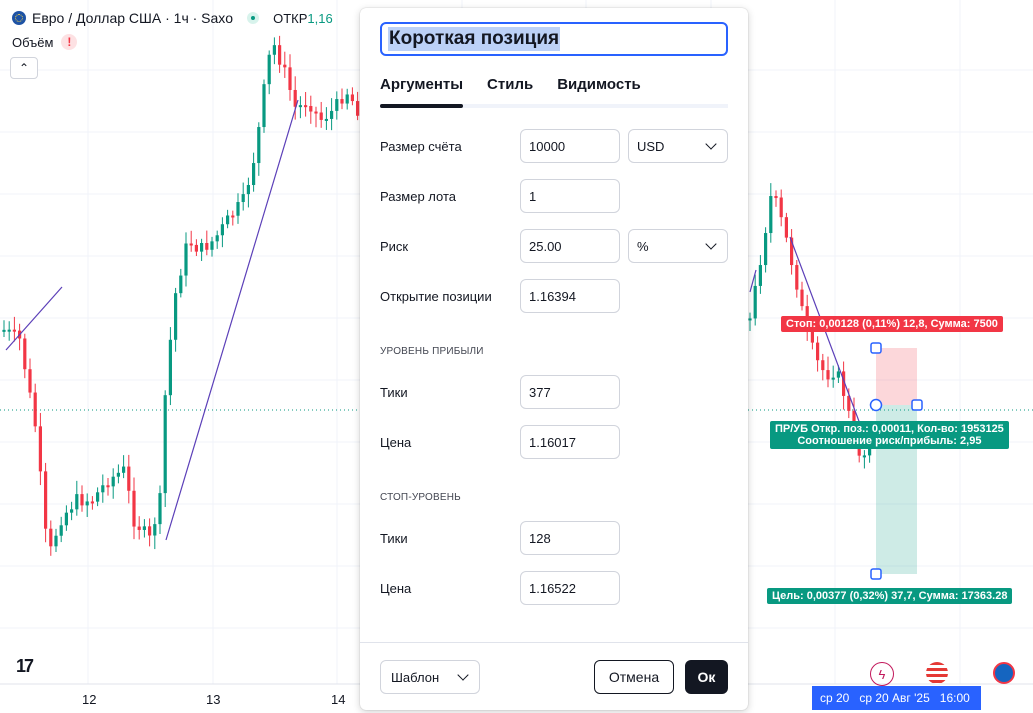 The height and width of the screenshot is (713, 1033). Describe the element at coordinates (290, 18) in the screenshot. I see `open-label: ОТКР` at that location.